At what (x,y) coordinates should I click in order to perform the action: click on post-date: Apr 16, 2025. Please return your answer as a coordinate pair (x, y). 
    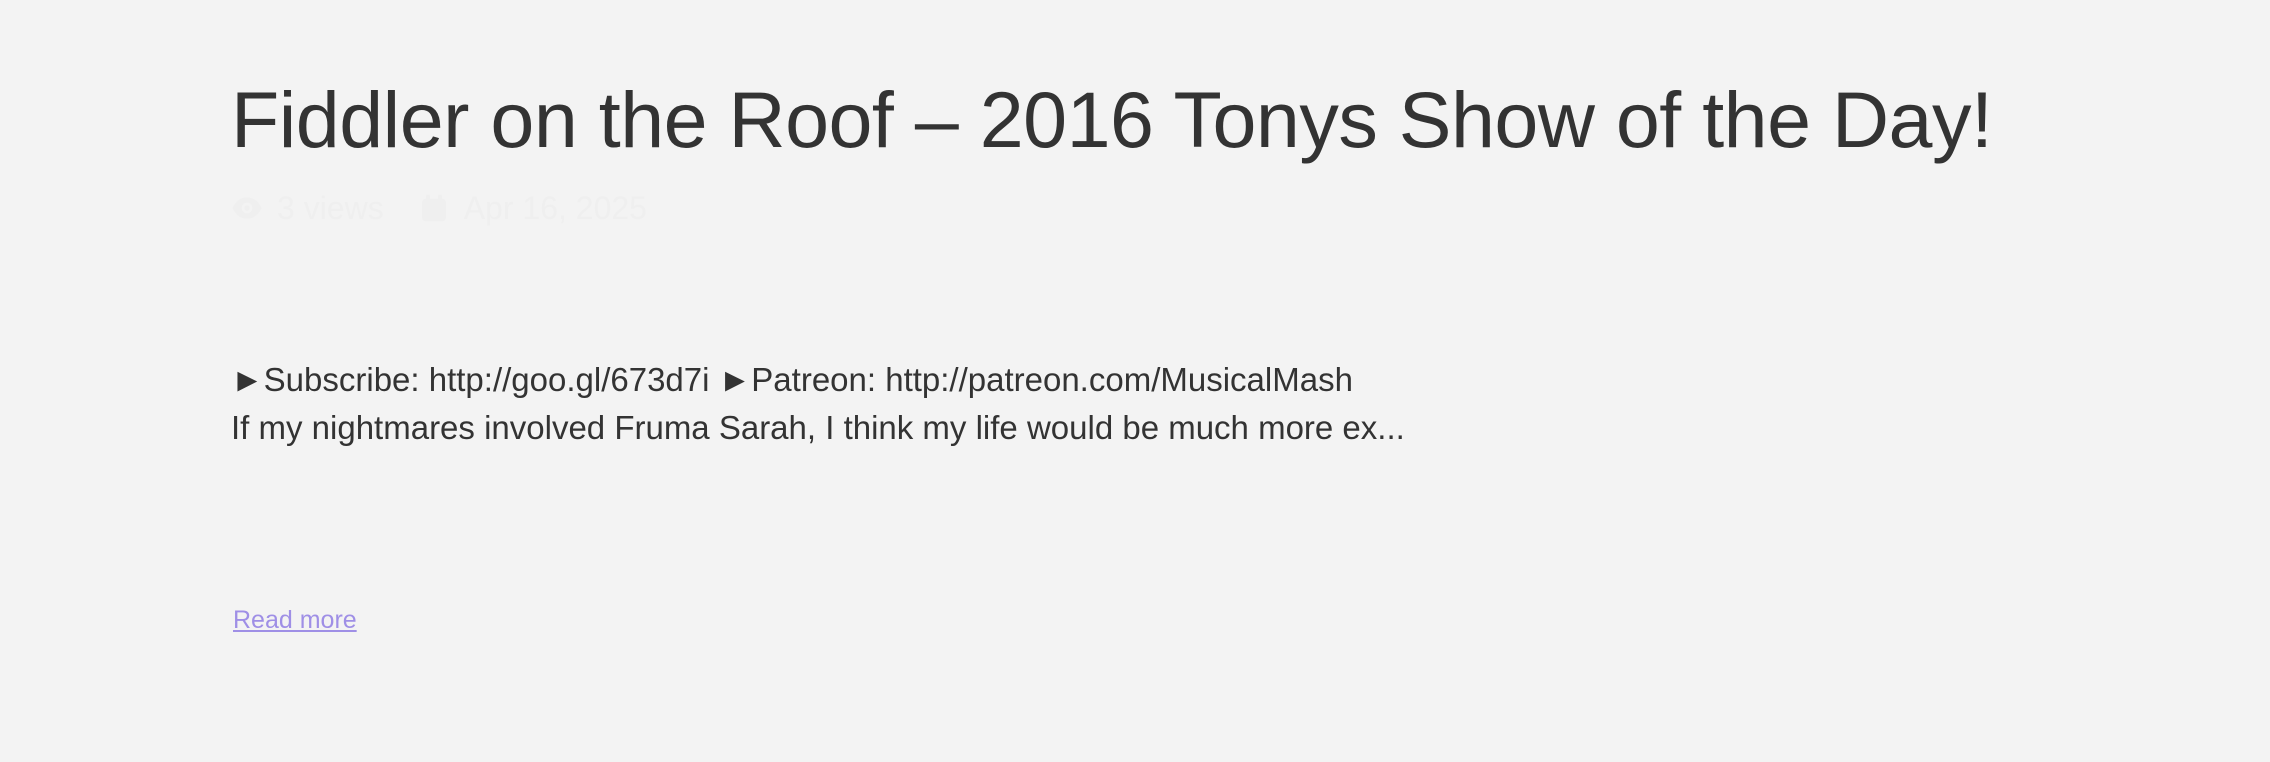
    Looking at the image, I should click on (555, 207).